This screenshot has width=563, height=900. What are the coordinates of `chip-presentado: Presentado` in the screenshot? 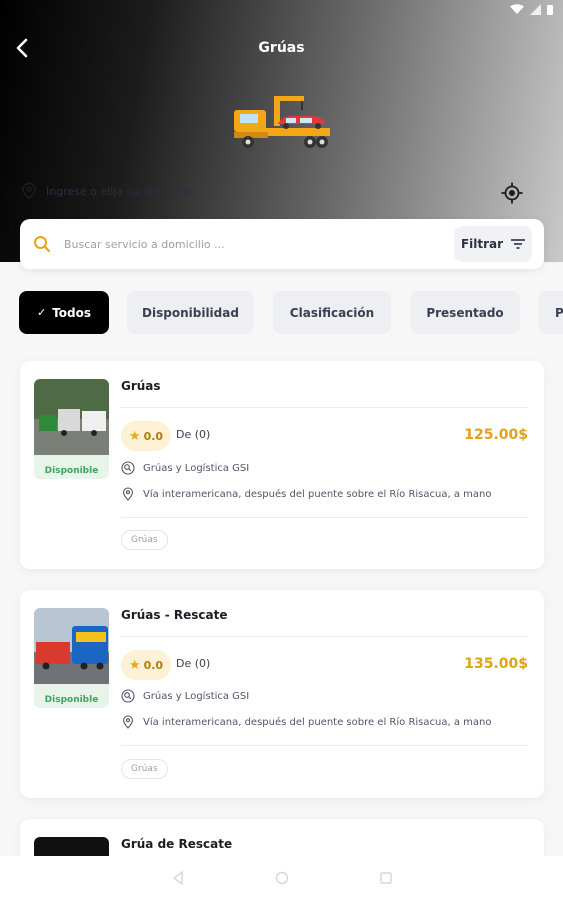 It's located at (465, 312).